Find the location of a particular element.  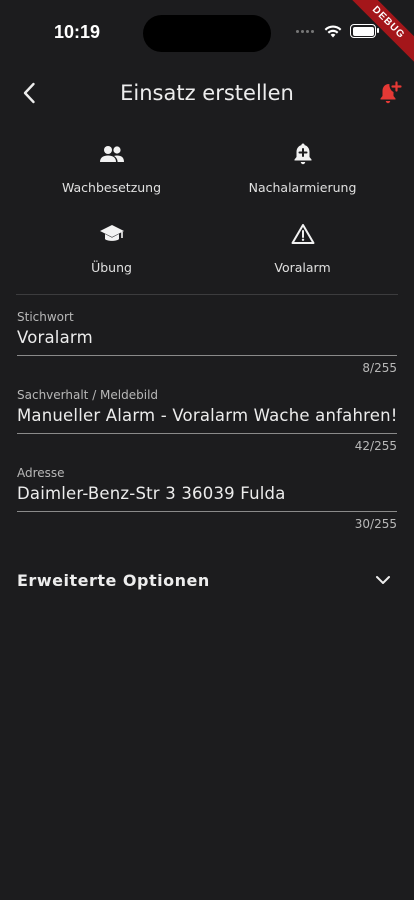

app-bar: Einsatz erstellen is located at coordinates (207, 93).